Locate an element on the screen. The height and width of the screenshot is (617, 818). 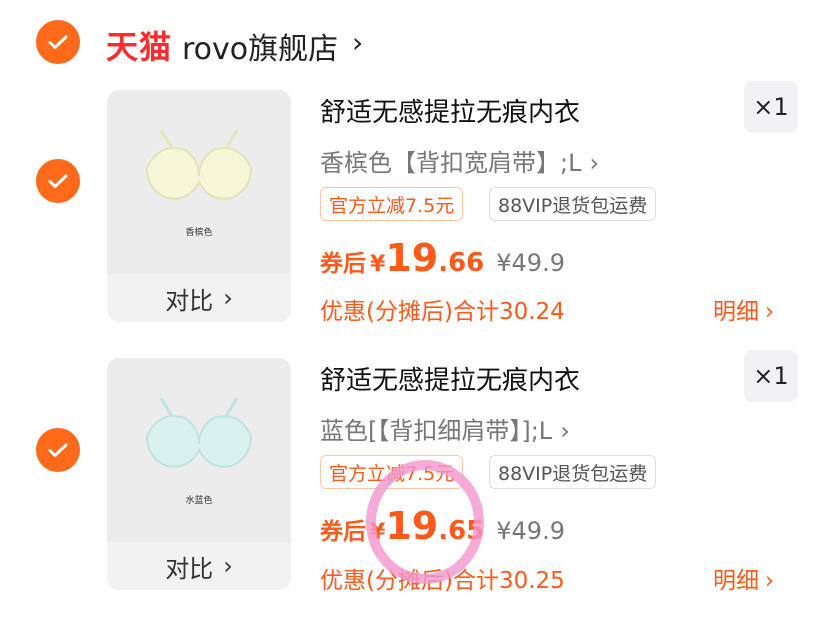
price-decimal: .66 is located at coordinates (461, 263).